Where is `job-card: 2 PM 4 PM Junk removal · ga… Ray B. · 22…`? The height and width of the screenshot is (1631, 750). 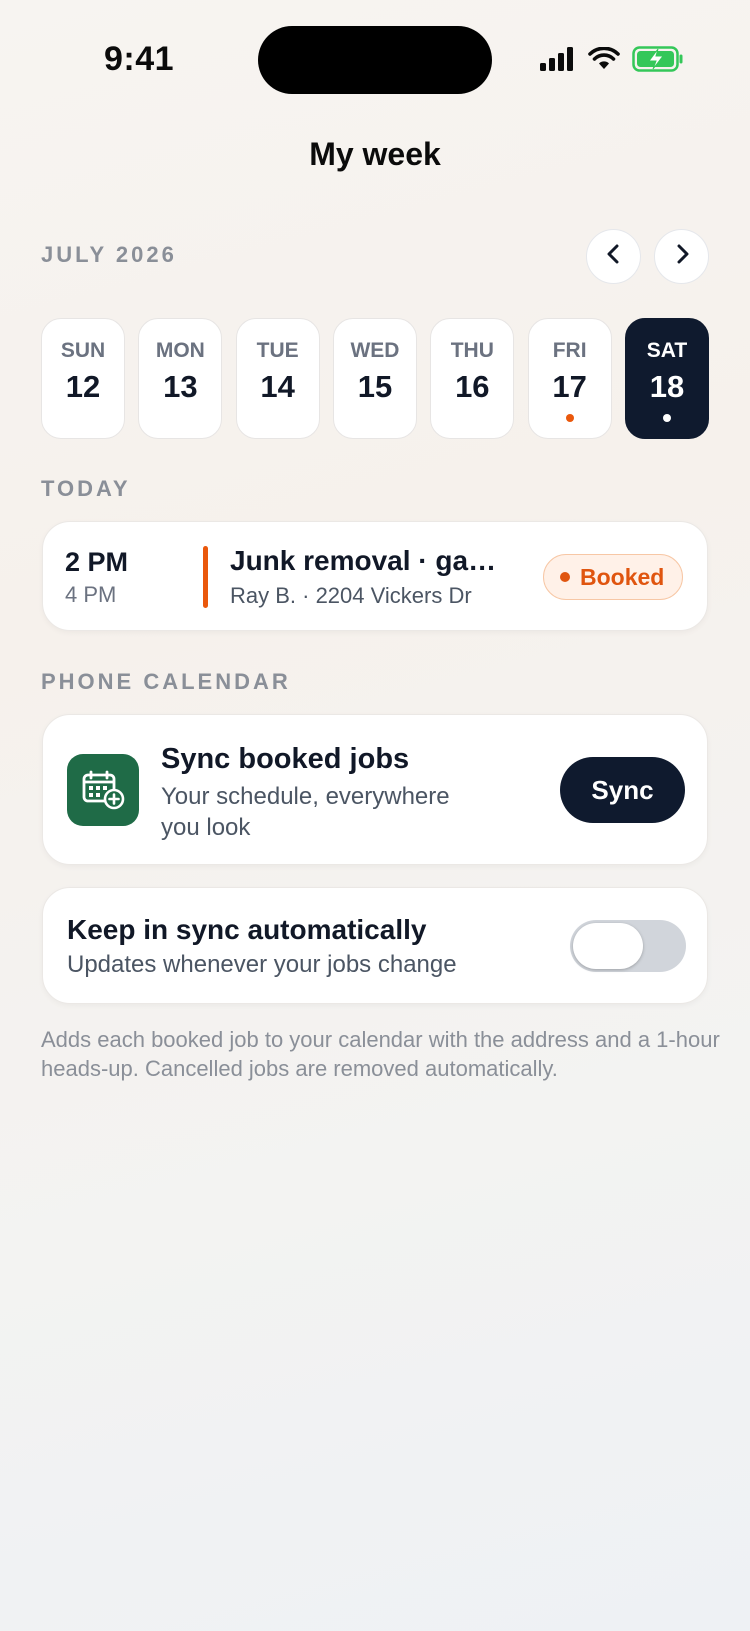
job-card: 2 PM 4 PM Junk removal · ga… Ray B. · 22… is located at coordinates (375, 576).